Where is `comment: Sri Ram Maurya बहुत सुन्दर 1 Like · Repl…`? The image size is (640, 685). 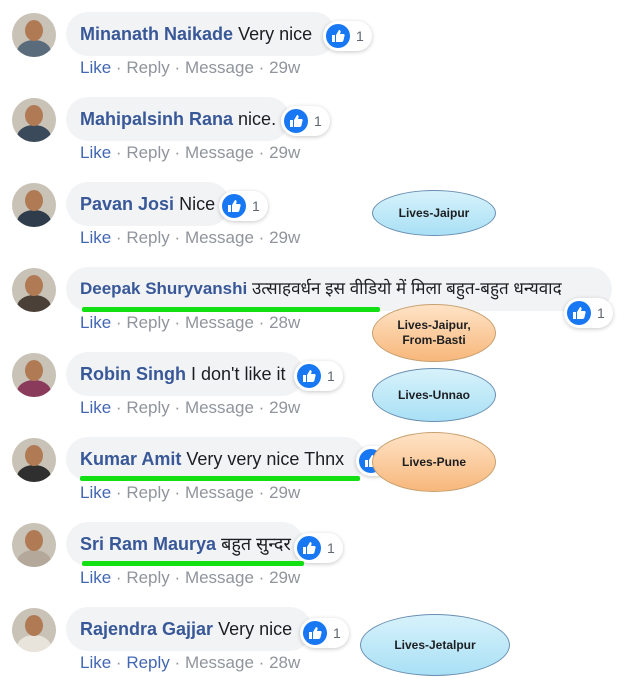 comment: Sri Ram Maurya बहुत सुन्दर 1 Like · Repl… is located at coordinates (320, 552).